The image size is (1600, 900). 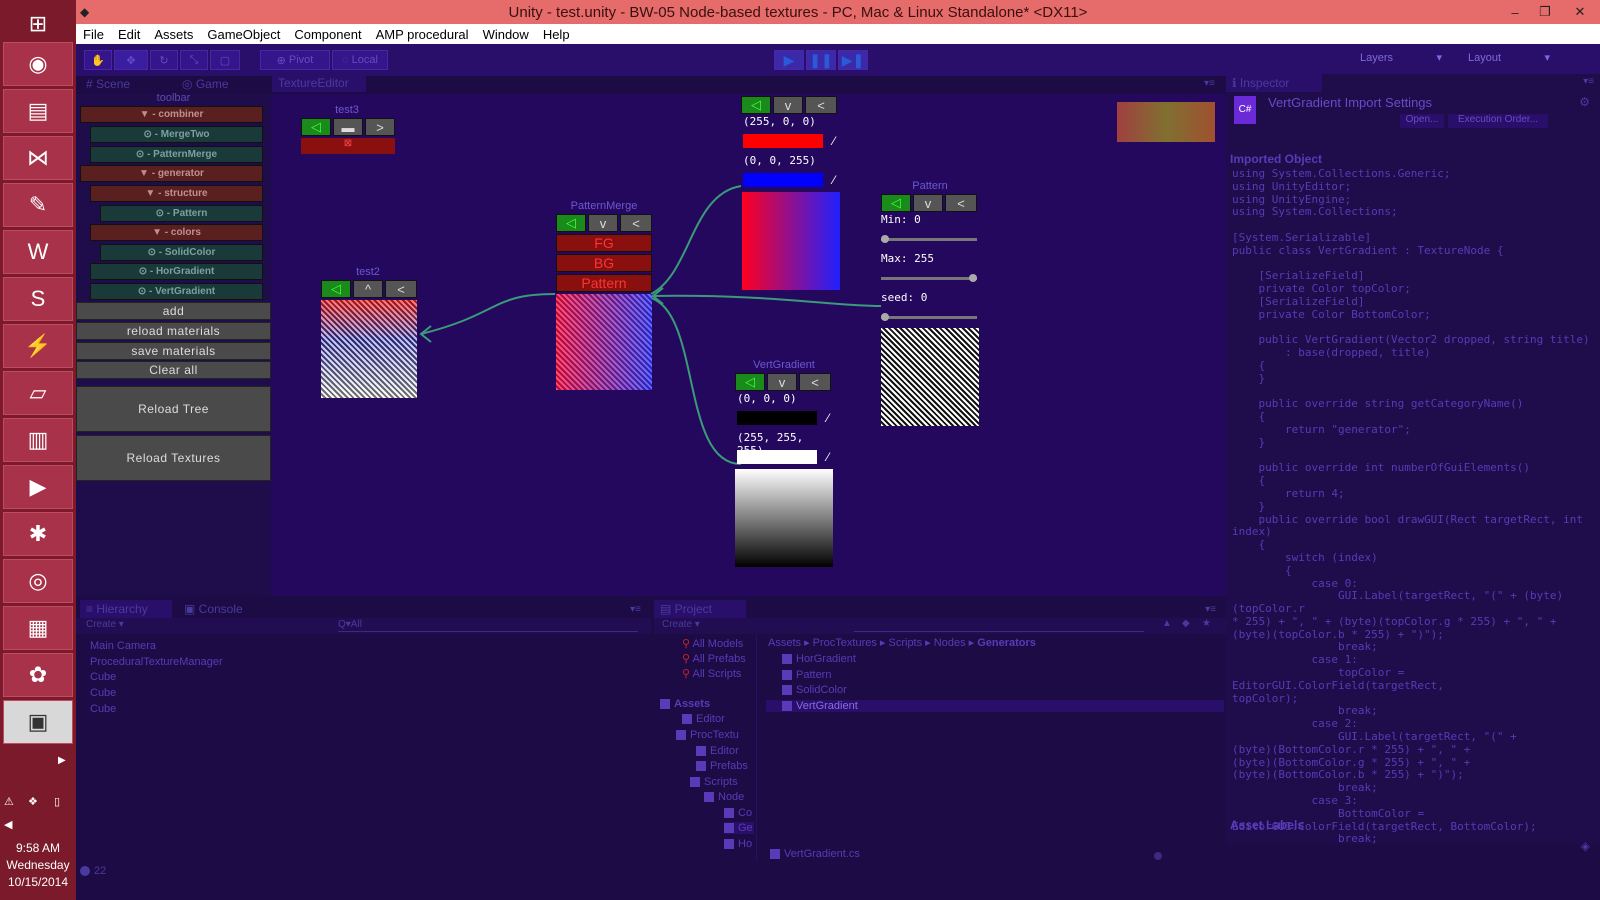 What do you see at coordinates (368, 332) in the screenshot?
I see `node-test2: test2 ◁ ^ <` at bounding box center [368, 332].